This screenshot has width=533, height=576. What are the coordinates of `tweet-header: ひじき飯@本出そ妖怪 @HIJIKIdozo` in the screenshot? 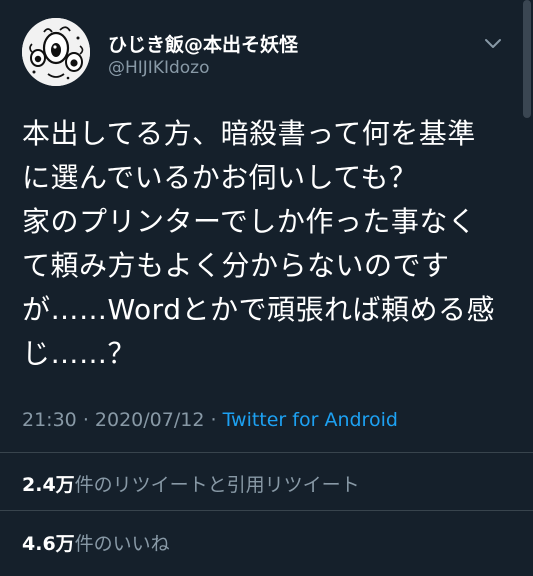 It's located at (267, 53).